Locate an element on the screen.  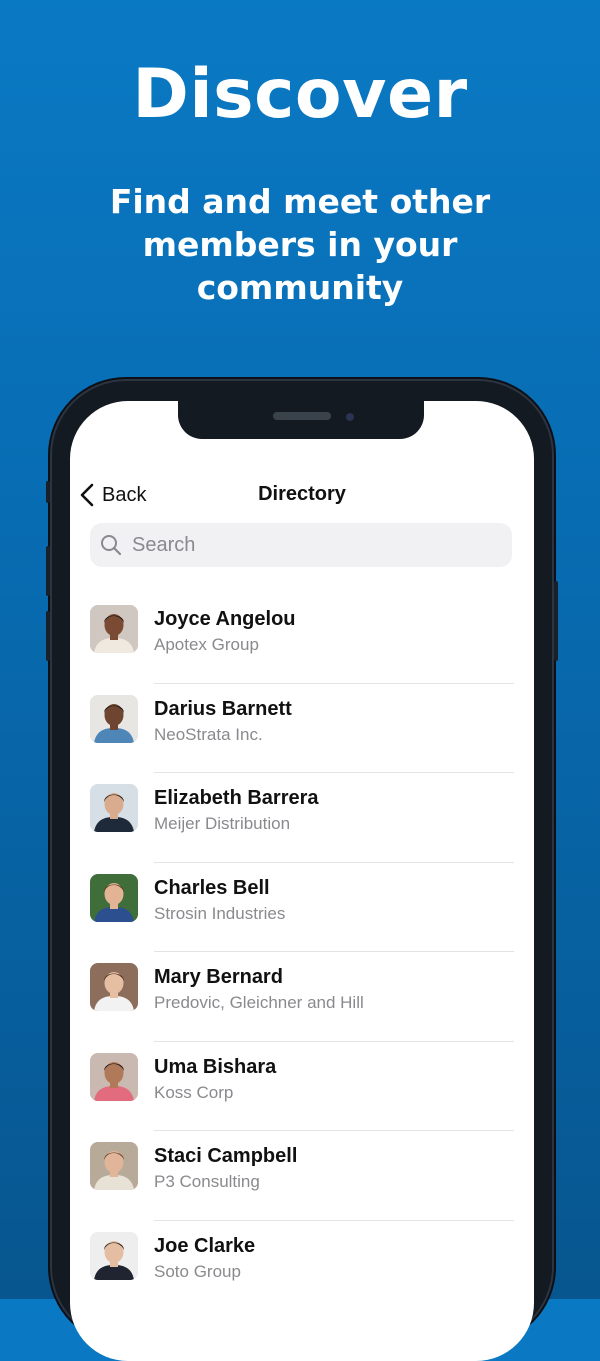
speaker-grille is located at coordinates (302, 416).